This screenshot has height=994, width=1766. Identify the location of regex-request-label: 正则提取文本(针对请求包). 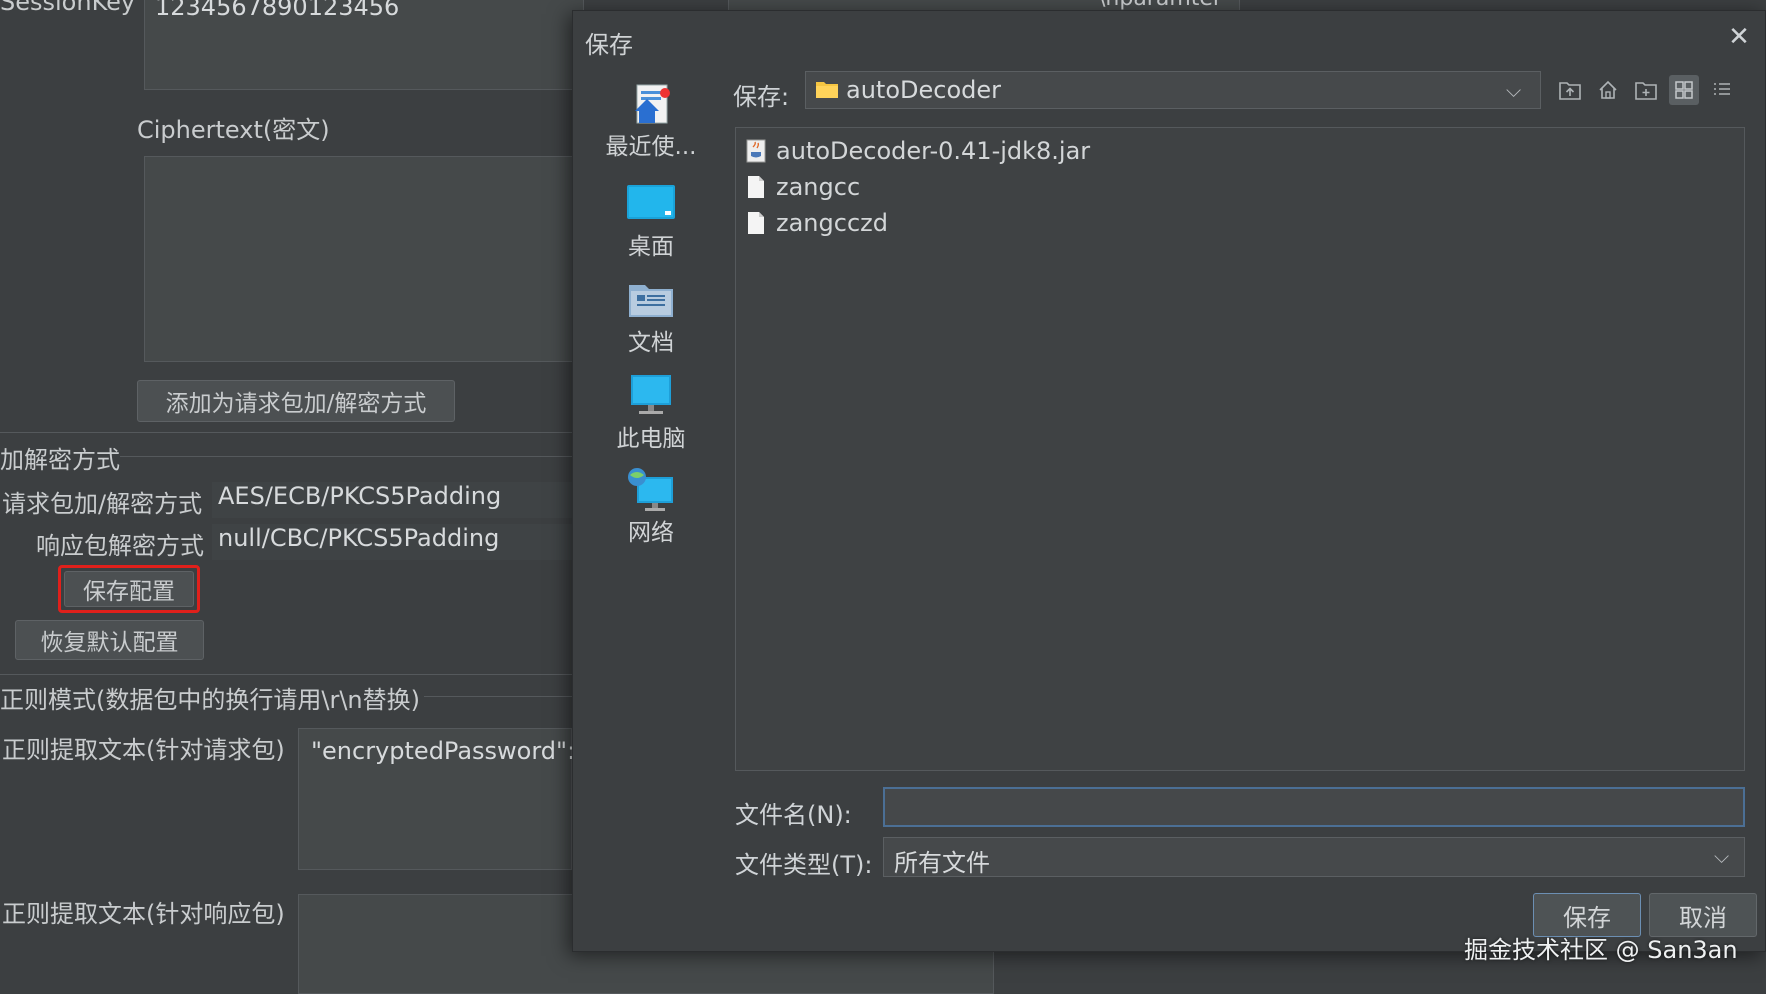
(143, 750).